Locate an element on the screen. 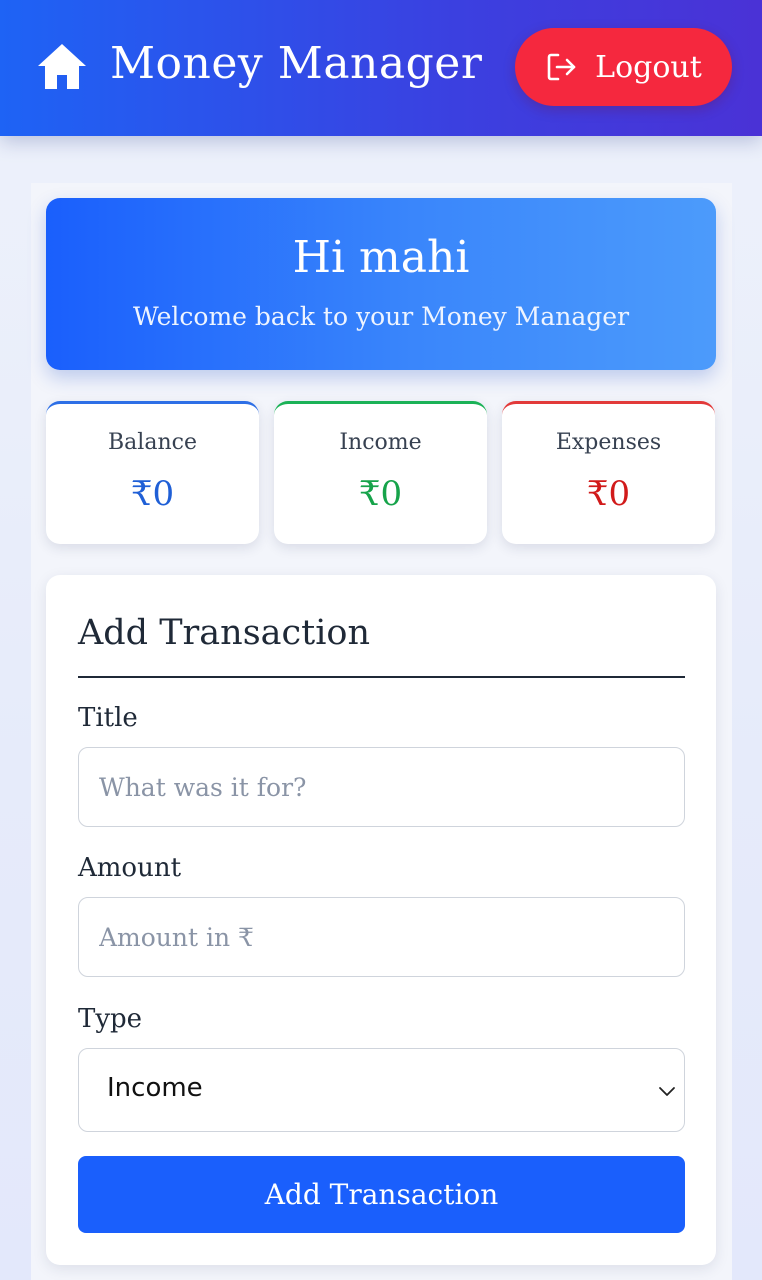  top-navbar: Money Manager Logout is located at coordinates (381, 68).